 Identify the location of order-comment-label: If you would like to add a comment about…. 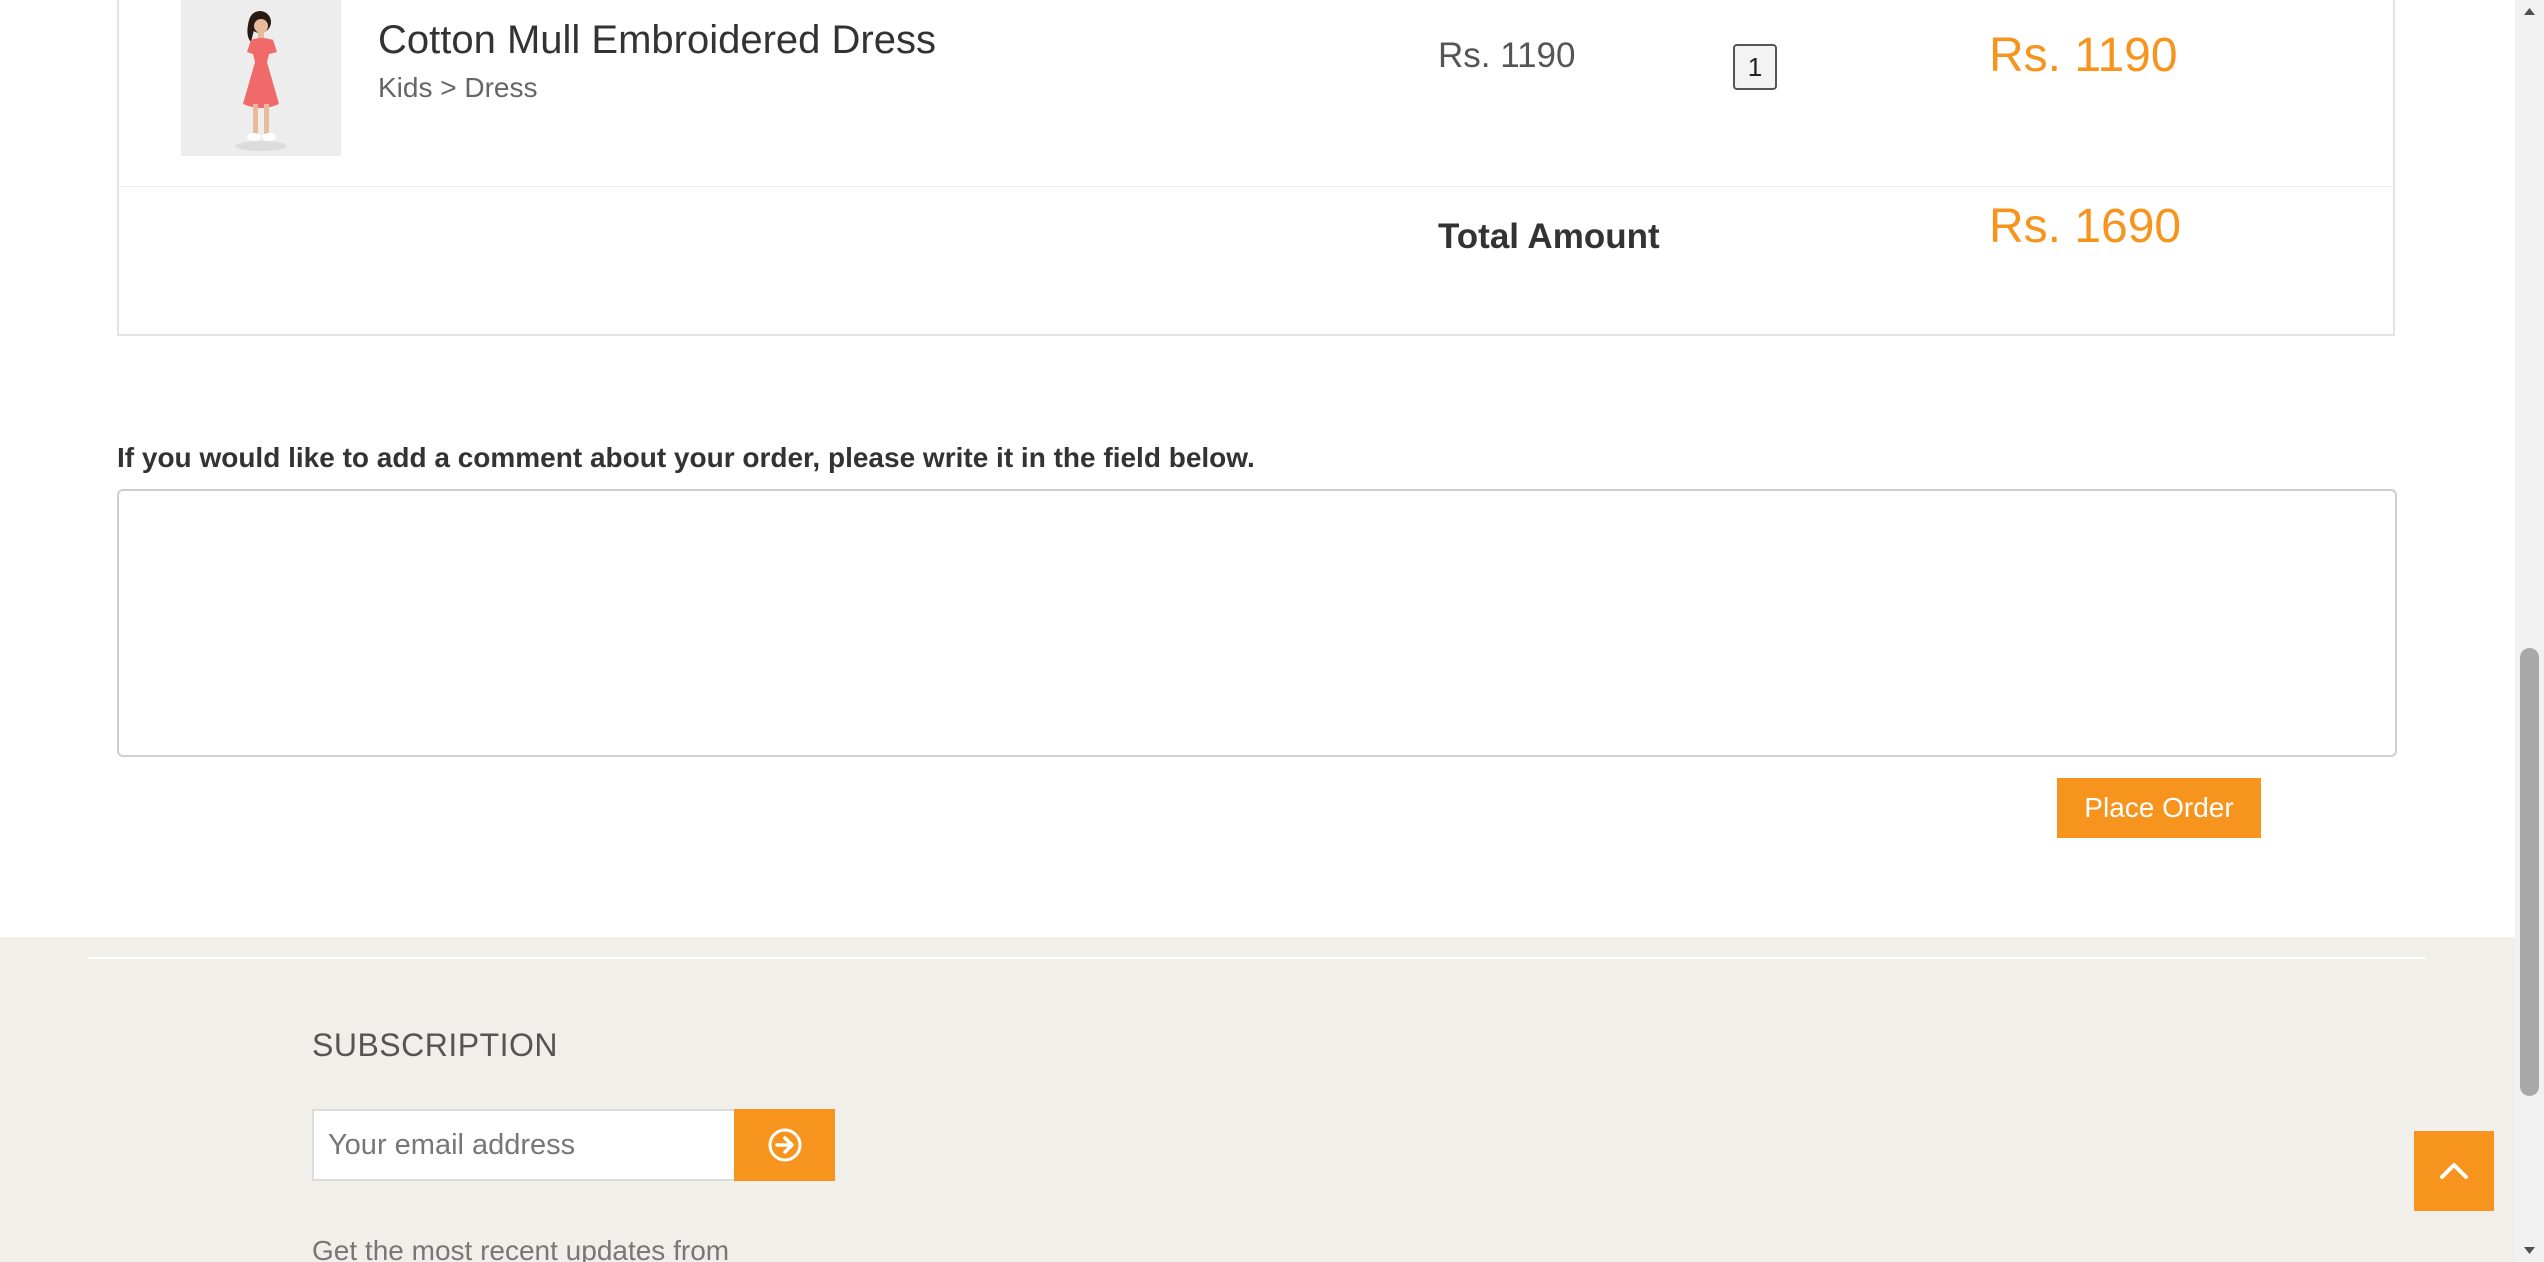
(686, 457).